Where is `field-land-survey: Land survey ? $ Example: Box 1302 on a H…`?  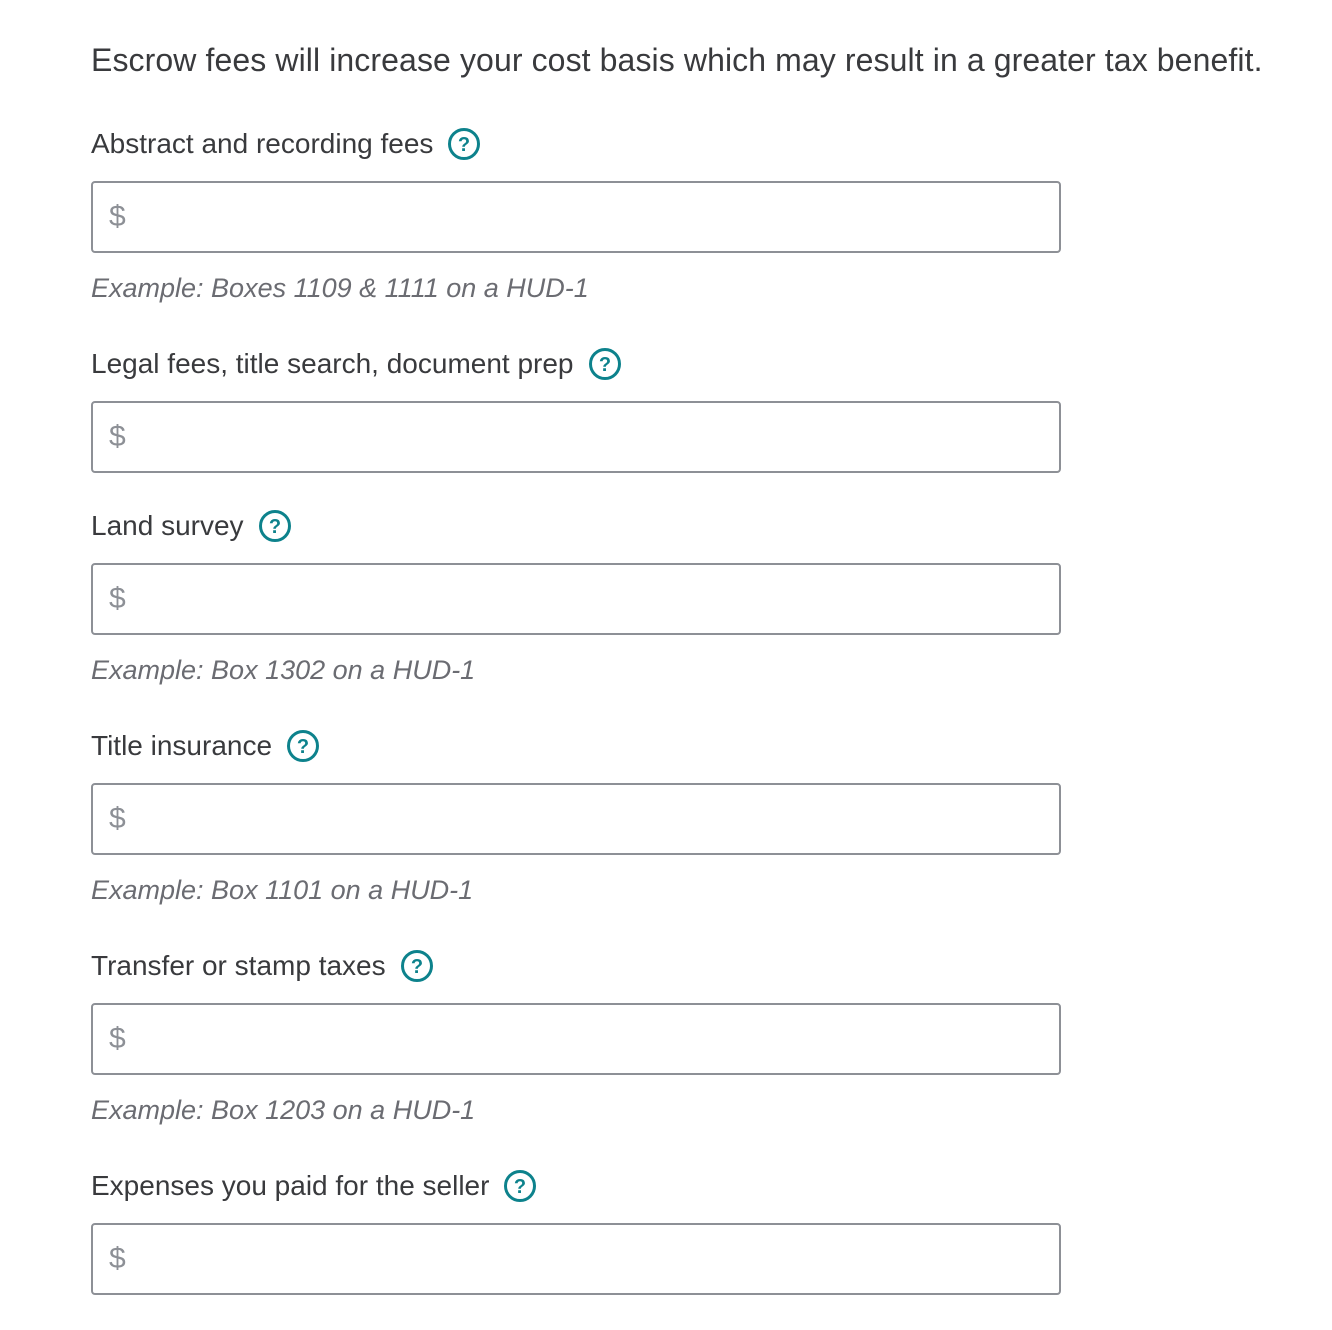 field-land-survey: Land survey ? $ Example: Box 1302 on a H… is located at coordinates (576, 597).